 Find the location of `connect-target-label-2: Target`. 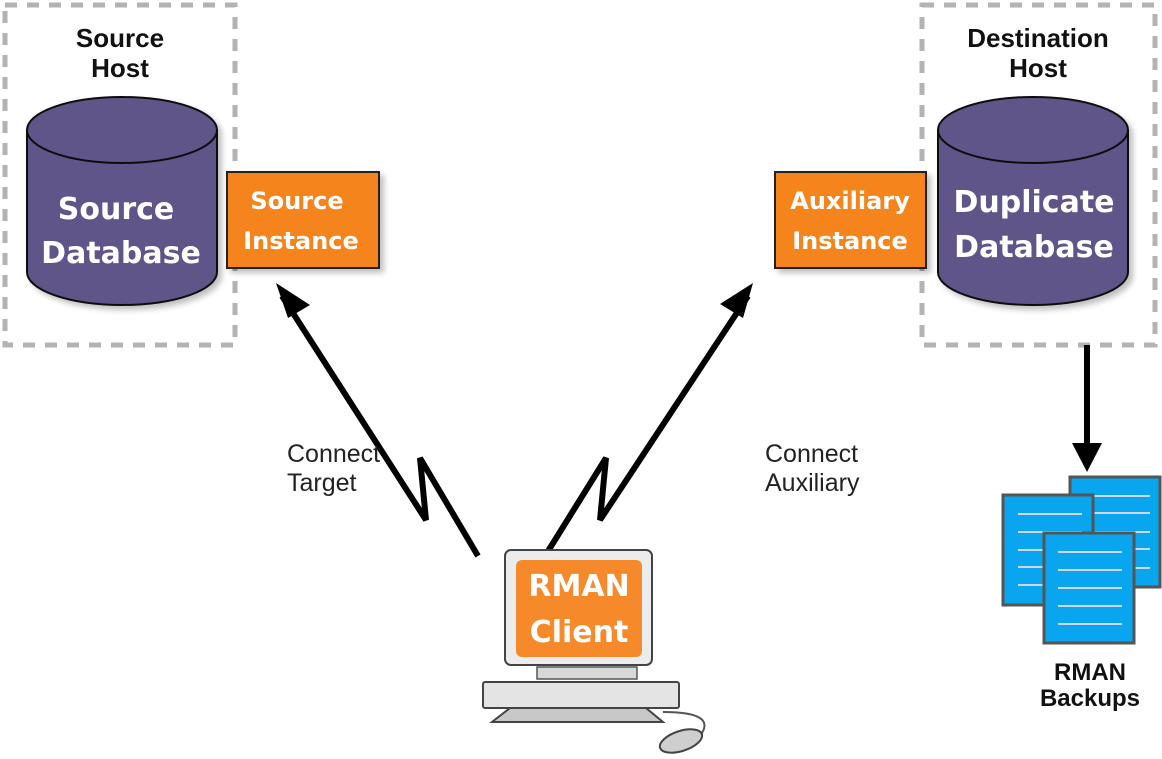

connect-target-label-2: Target is located at coordinates (322, 483).